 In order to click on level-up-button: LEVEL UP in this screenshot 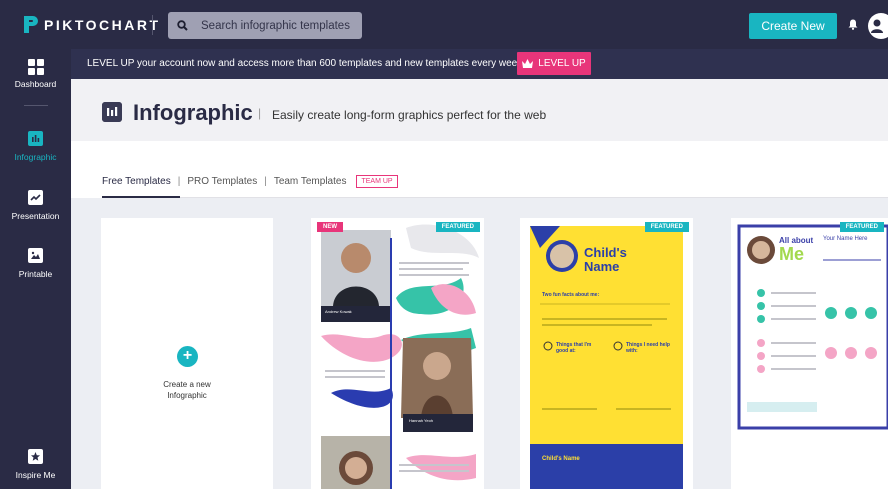, I will do `click(554, 63)`.